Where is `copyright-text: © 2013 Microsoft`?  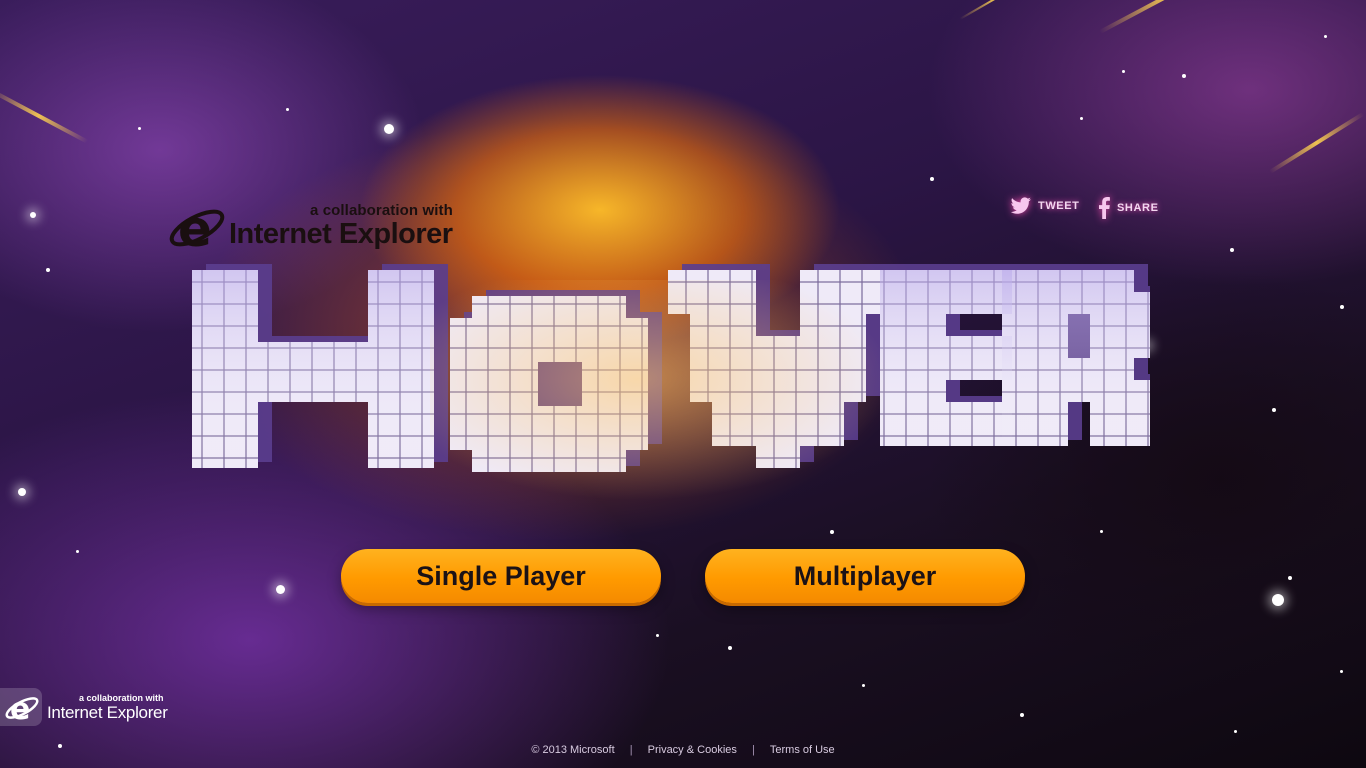 copyright-text: © 2013 Microsoft is located at coordinates (573, 750).